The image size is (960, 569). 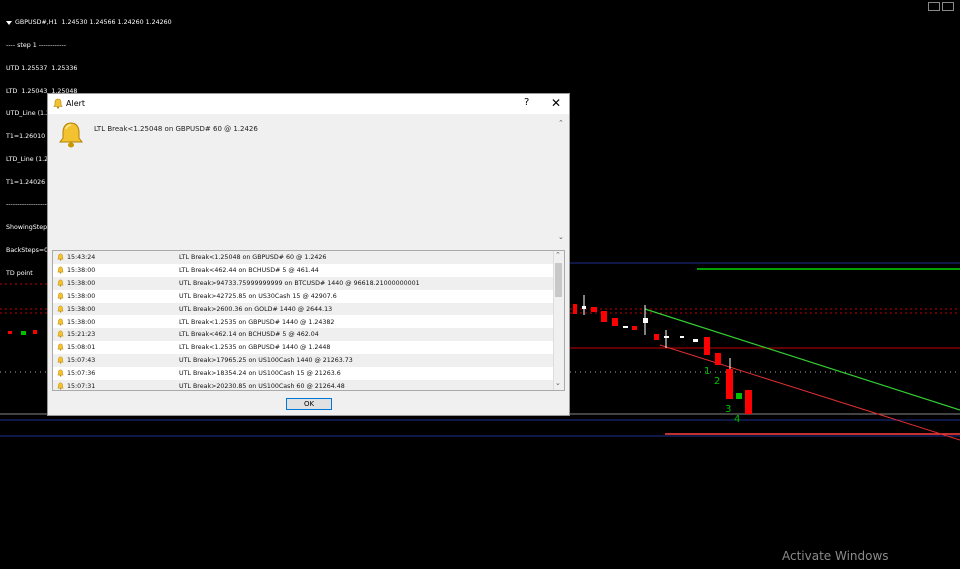 What do you see at coordinates (562, 182) in the screenshot?
I see `message-scrollbar: ⌃ ⌄` at bounding box center [562, 182].